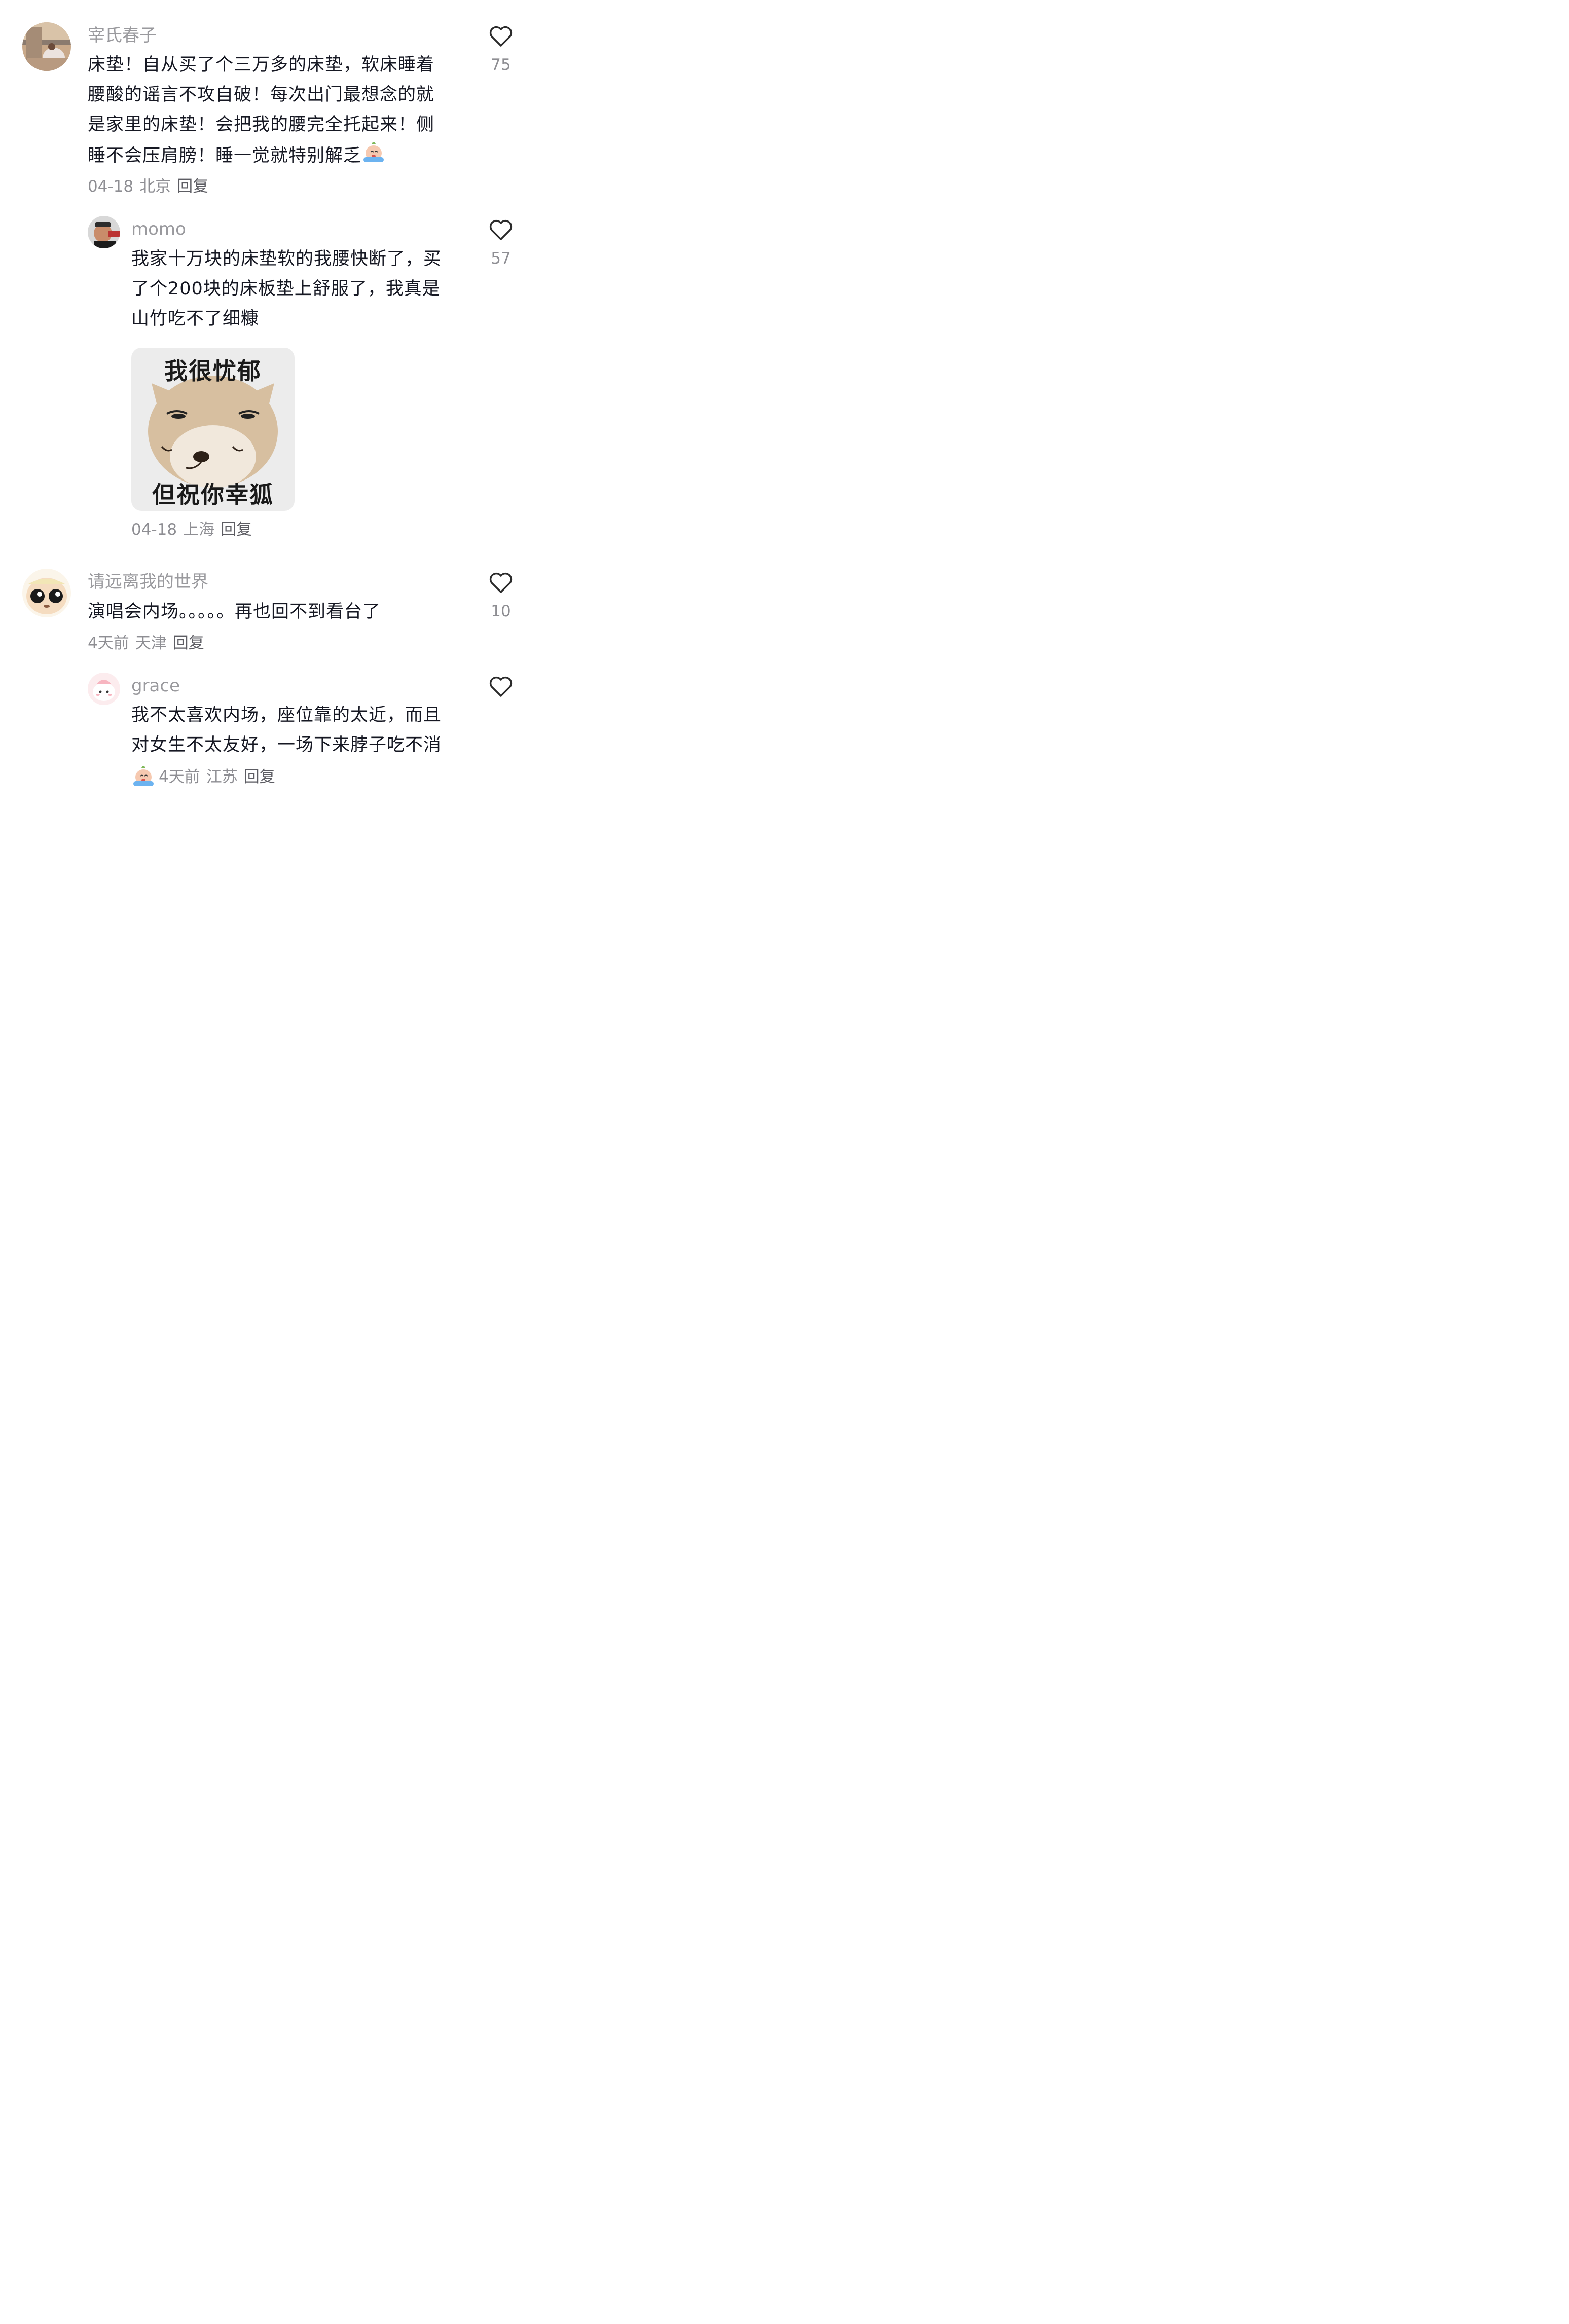  What do you see at coordinates (155, 686) in the screenshot?
I see `comment-username: grace` at bounding box center [155, 686].